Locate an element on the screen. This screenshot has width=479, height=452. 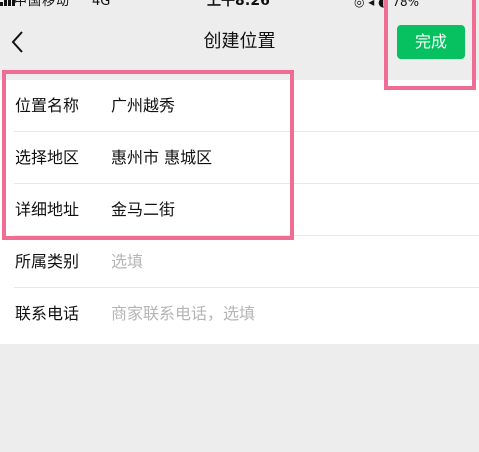
status-icons: ◎ ◂ ◐ 78% is located at coordinates (387, 4).